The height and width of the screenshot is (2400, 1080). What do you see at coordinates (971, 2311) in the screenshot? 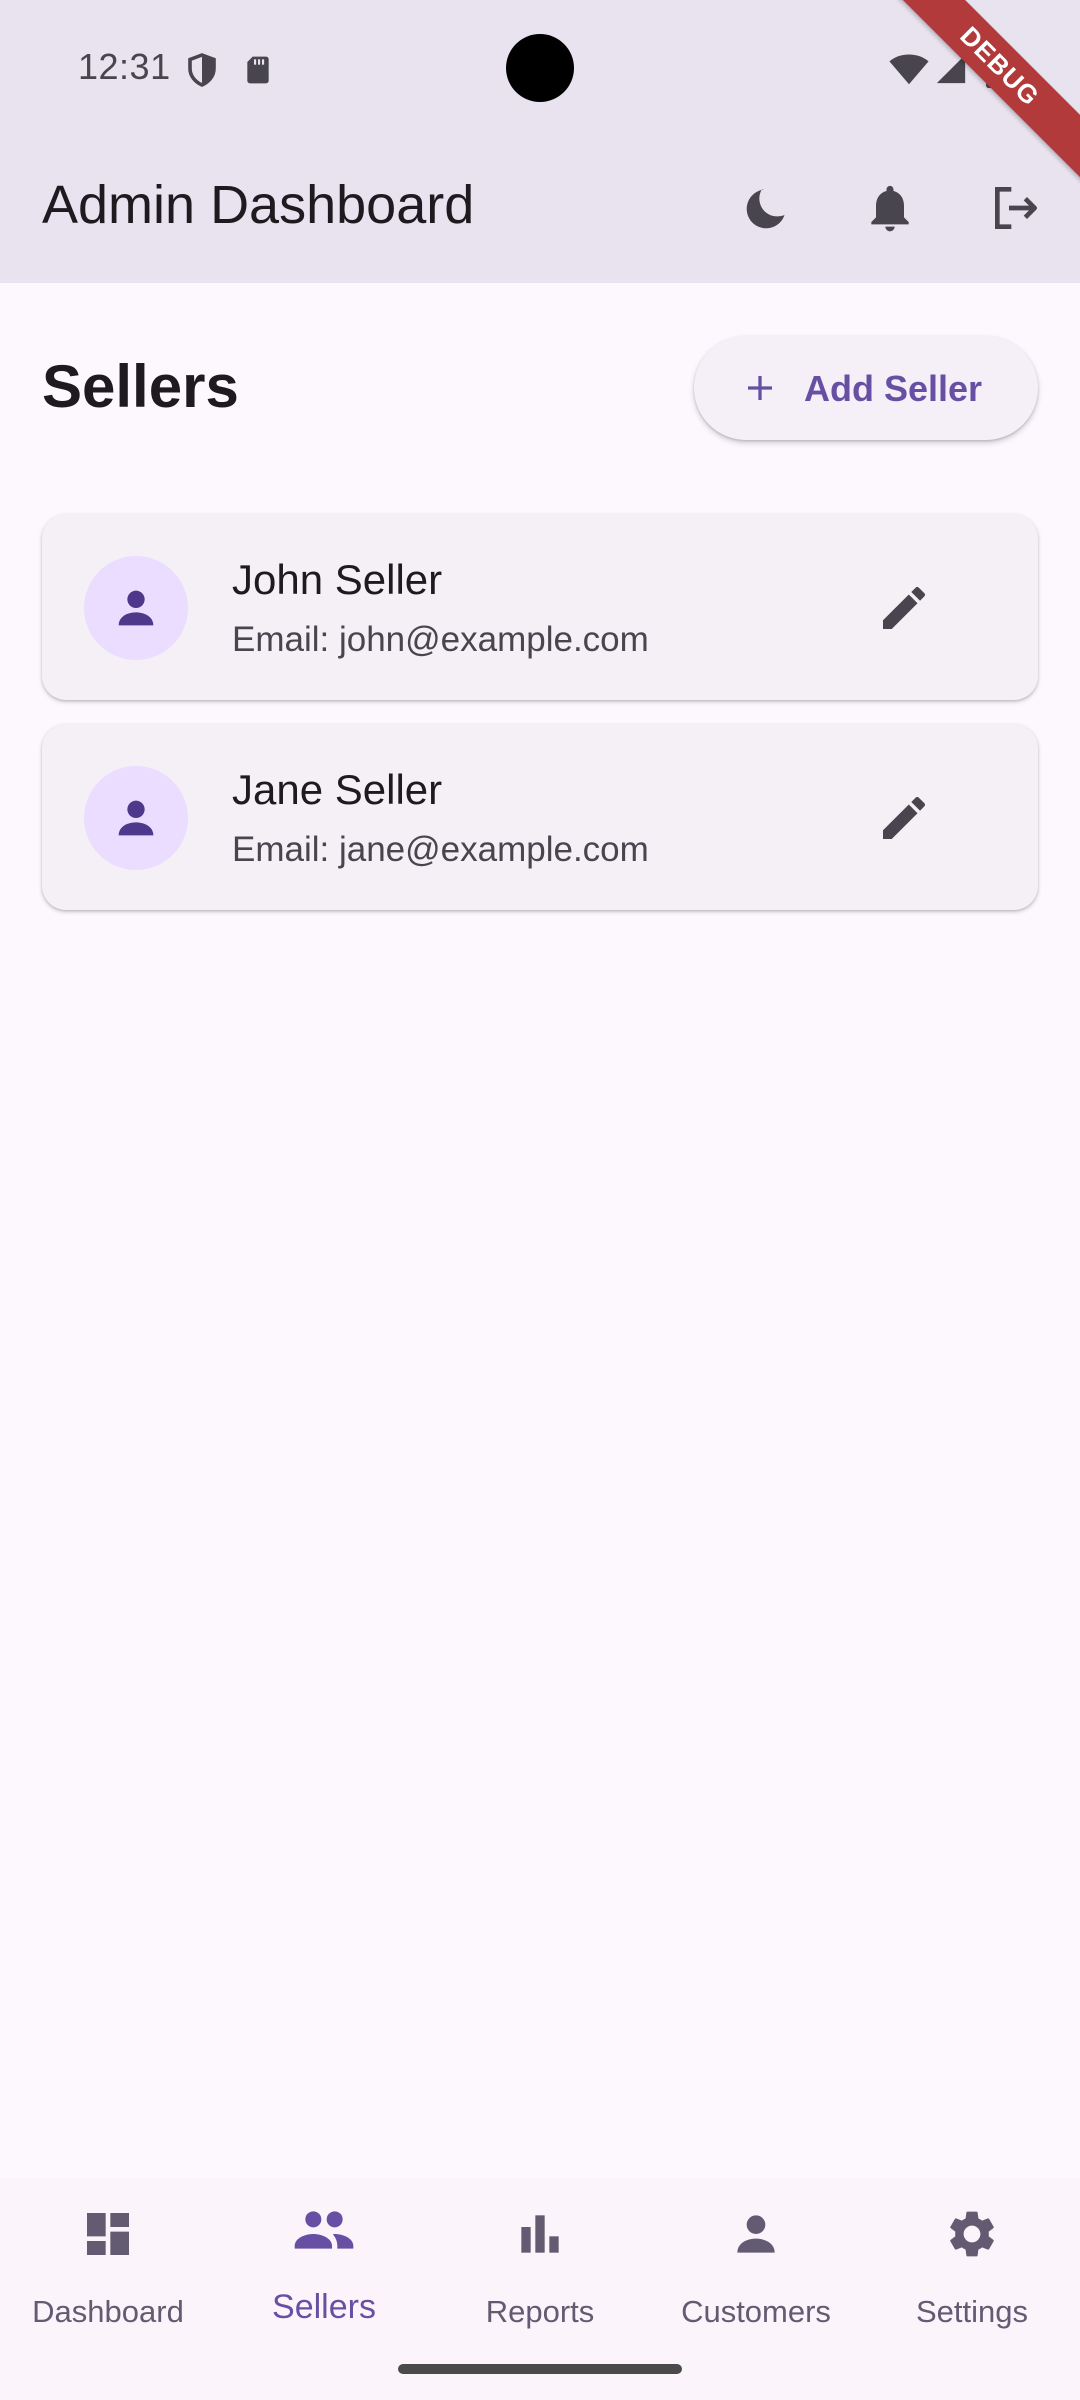
I see `nav-label: Settings` at bounding box center [971, 2311].